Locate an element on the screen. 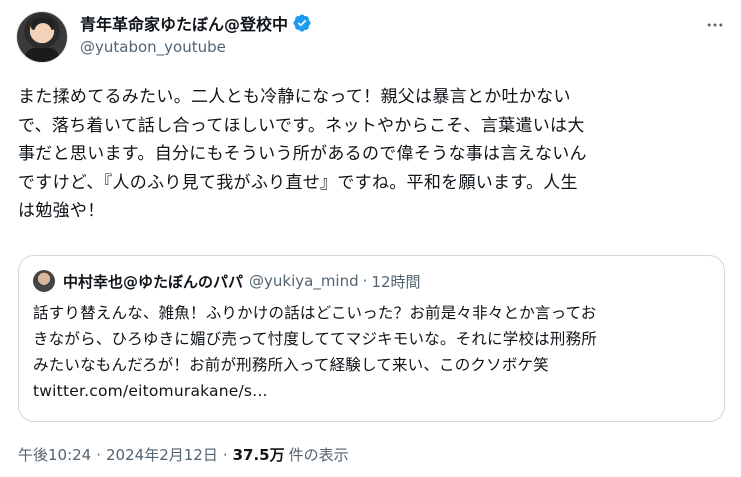 The width and height of the screenshot is (741, 477). quoted-text-line: きながら、ひろゆきに媚び売って忖度しててマジキモいな。それに学校は刑務所 is located at coordinates (315, 339).